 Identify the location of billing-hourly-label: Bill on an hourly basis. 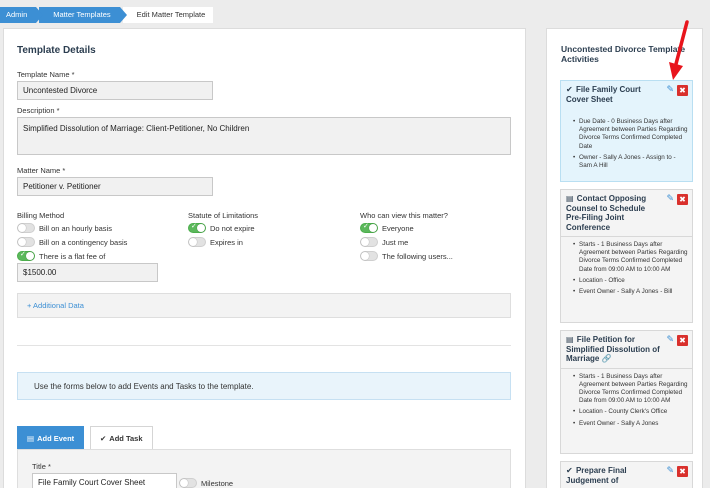
(75, 228).